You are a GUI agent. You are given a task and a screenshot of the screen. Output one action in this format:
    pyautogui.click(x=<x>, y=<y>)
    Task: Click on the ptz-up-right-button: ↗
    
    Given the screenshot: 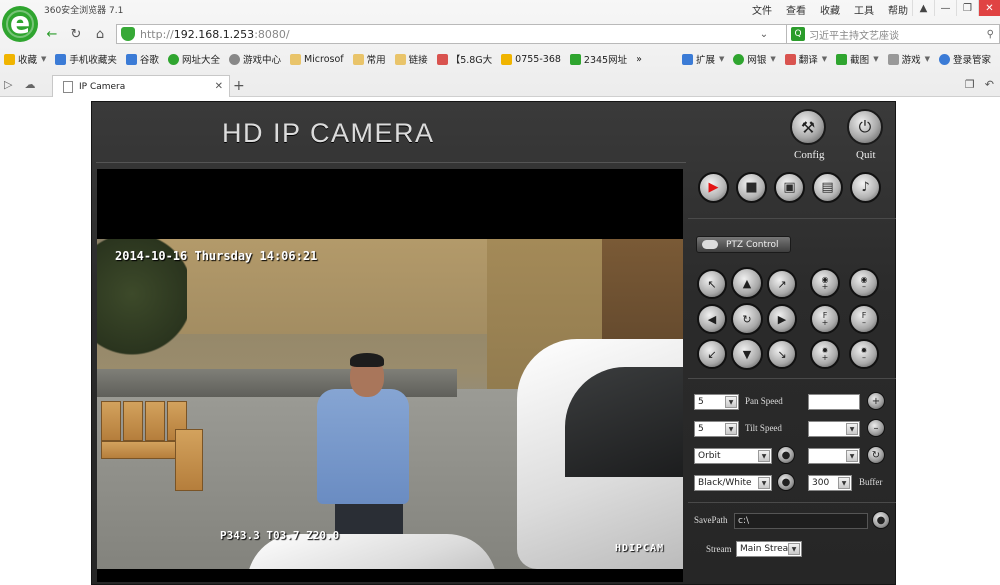 What is the action you would take?
    pyautogui.click(x=782, y=284)
    